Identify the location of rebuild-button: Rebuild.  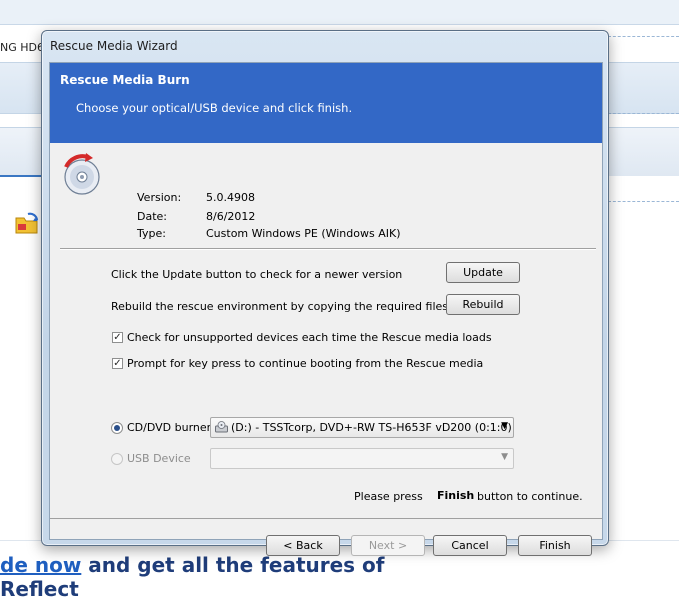
(483, 304).